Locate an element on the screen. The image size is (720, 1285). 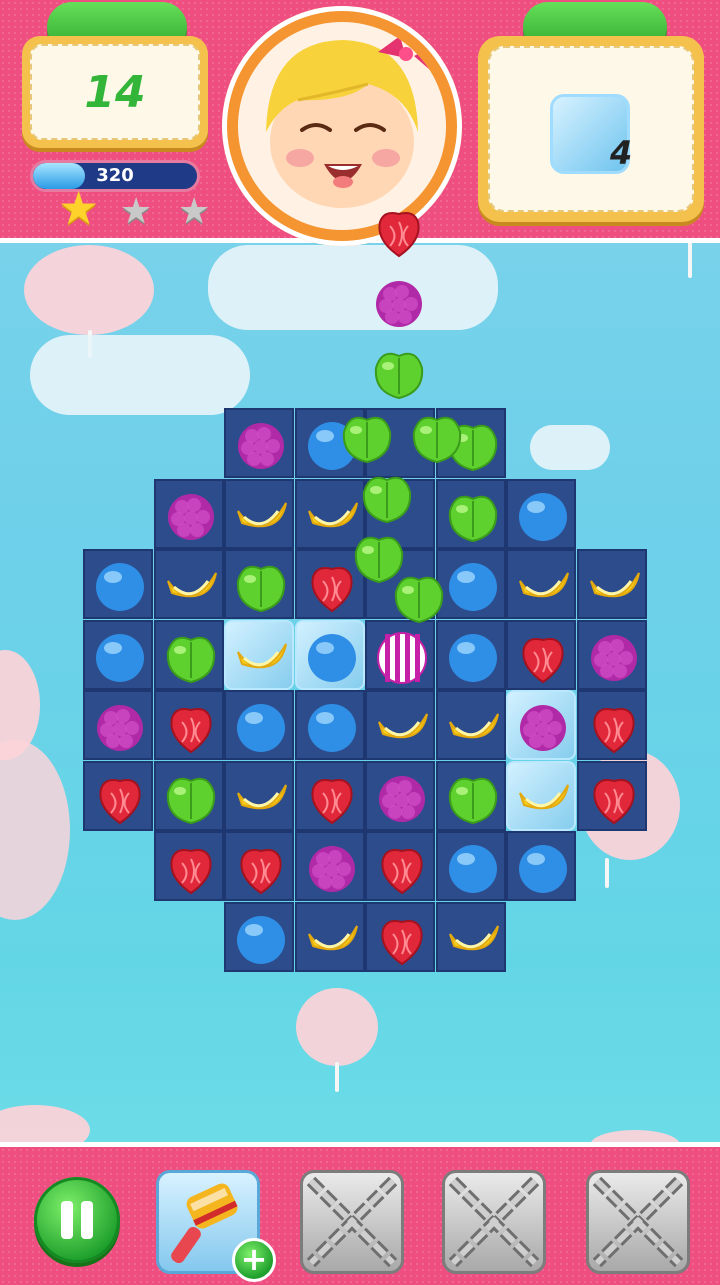
moves-counter: 14 is located at coordinates (115, 92).